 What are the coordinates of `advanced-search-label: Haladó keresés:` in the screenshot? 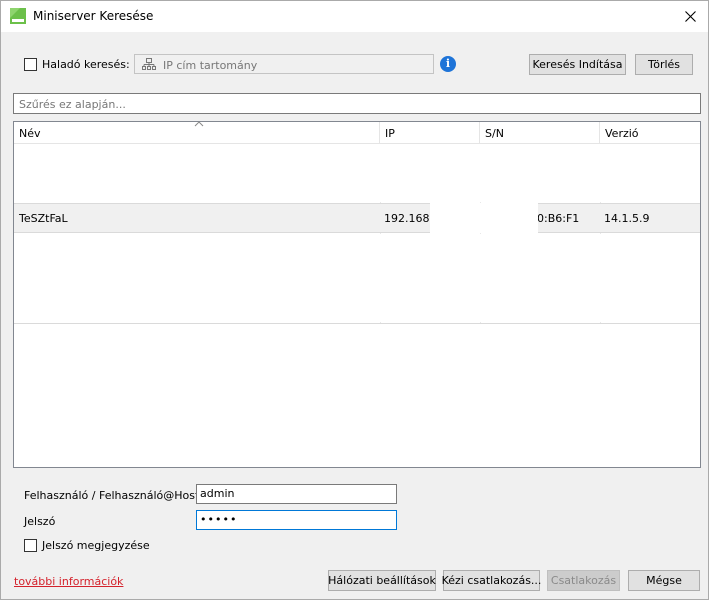 It's located at (86, 64).